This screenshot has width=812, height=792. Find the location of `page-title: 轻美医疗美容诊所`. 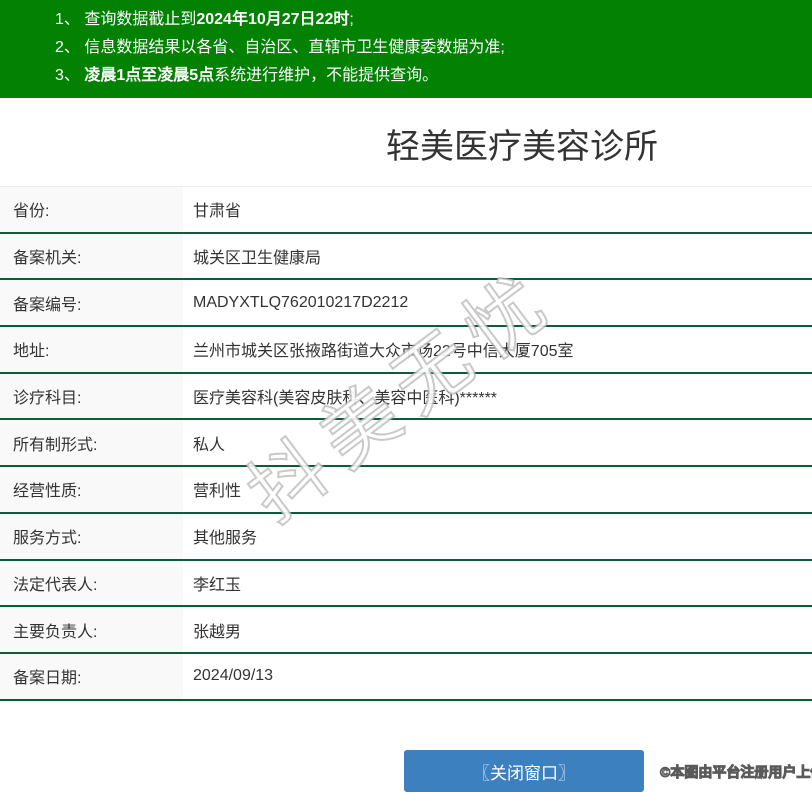

page-title: 轻美医疗美容诊所 is located at coordinates (522, 147).